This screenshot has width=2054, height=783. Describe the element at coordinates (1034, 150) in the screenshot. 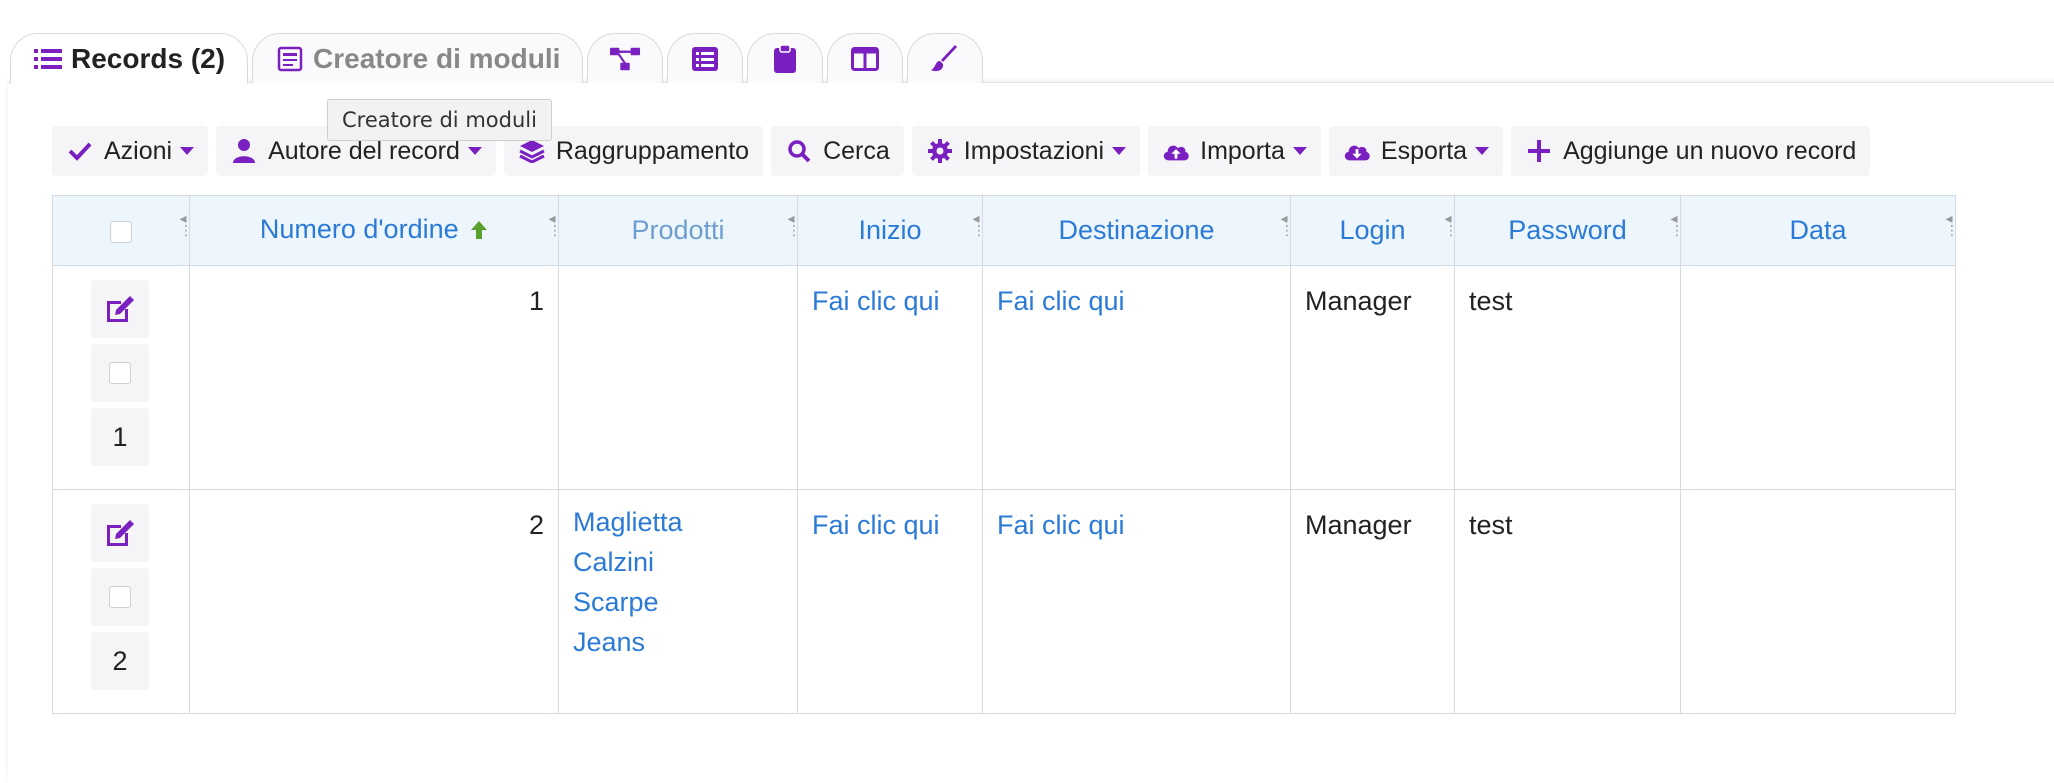

I see `settings-label: Impostazioni` at that location.